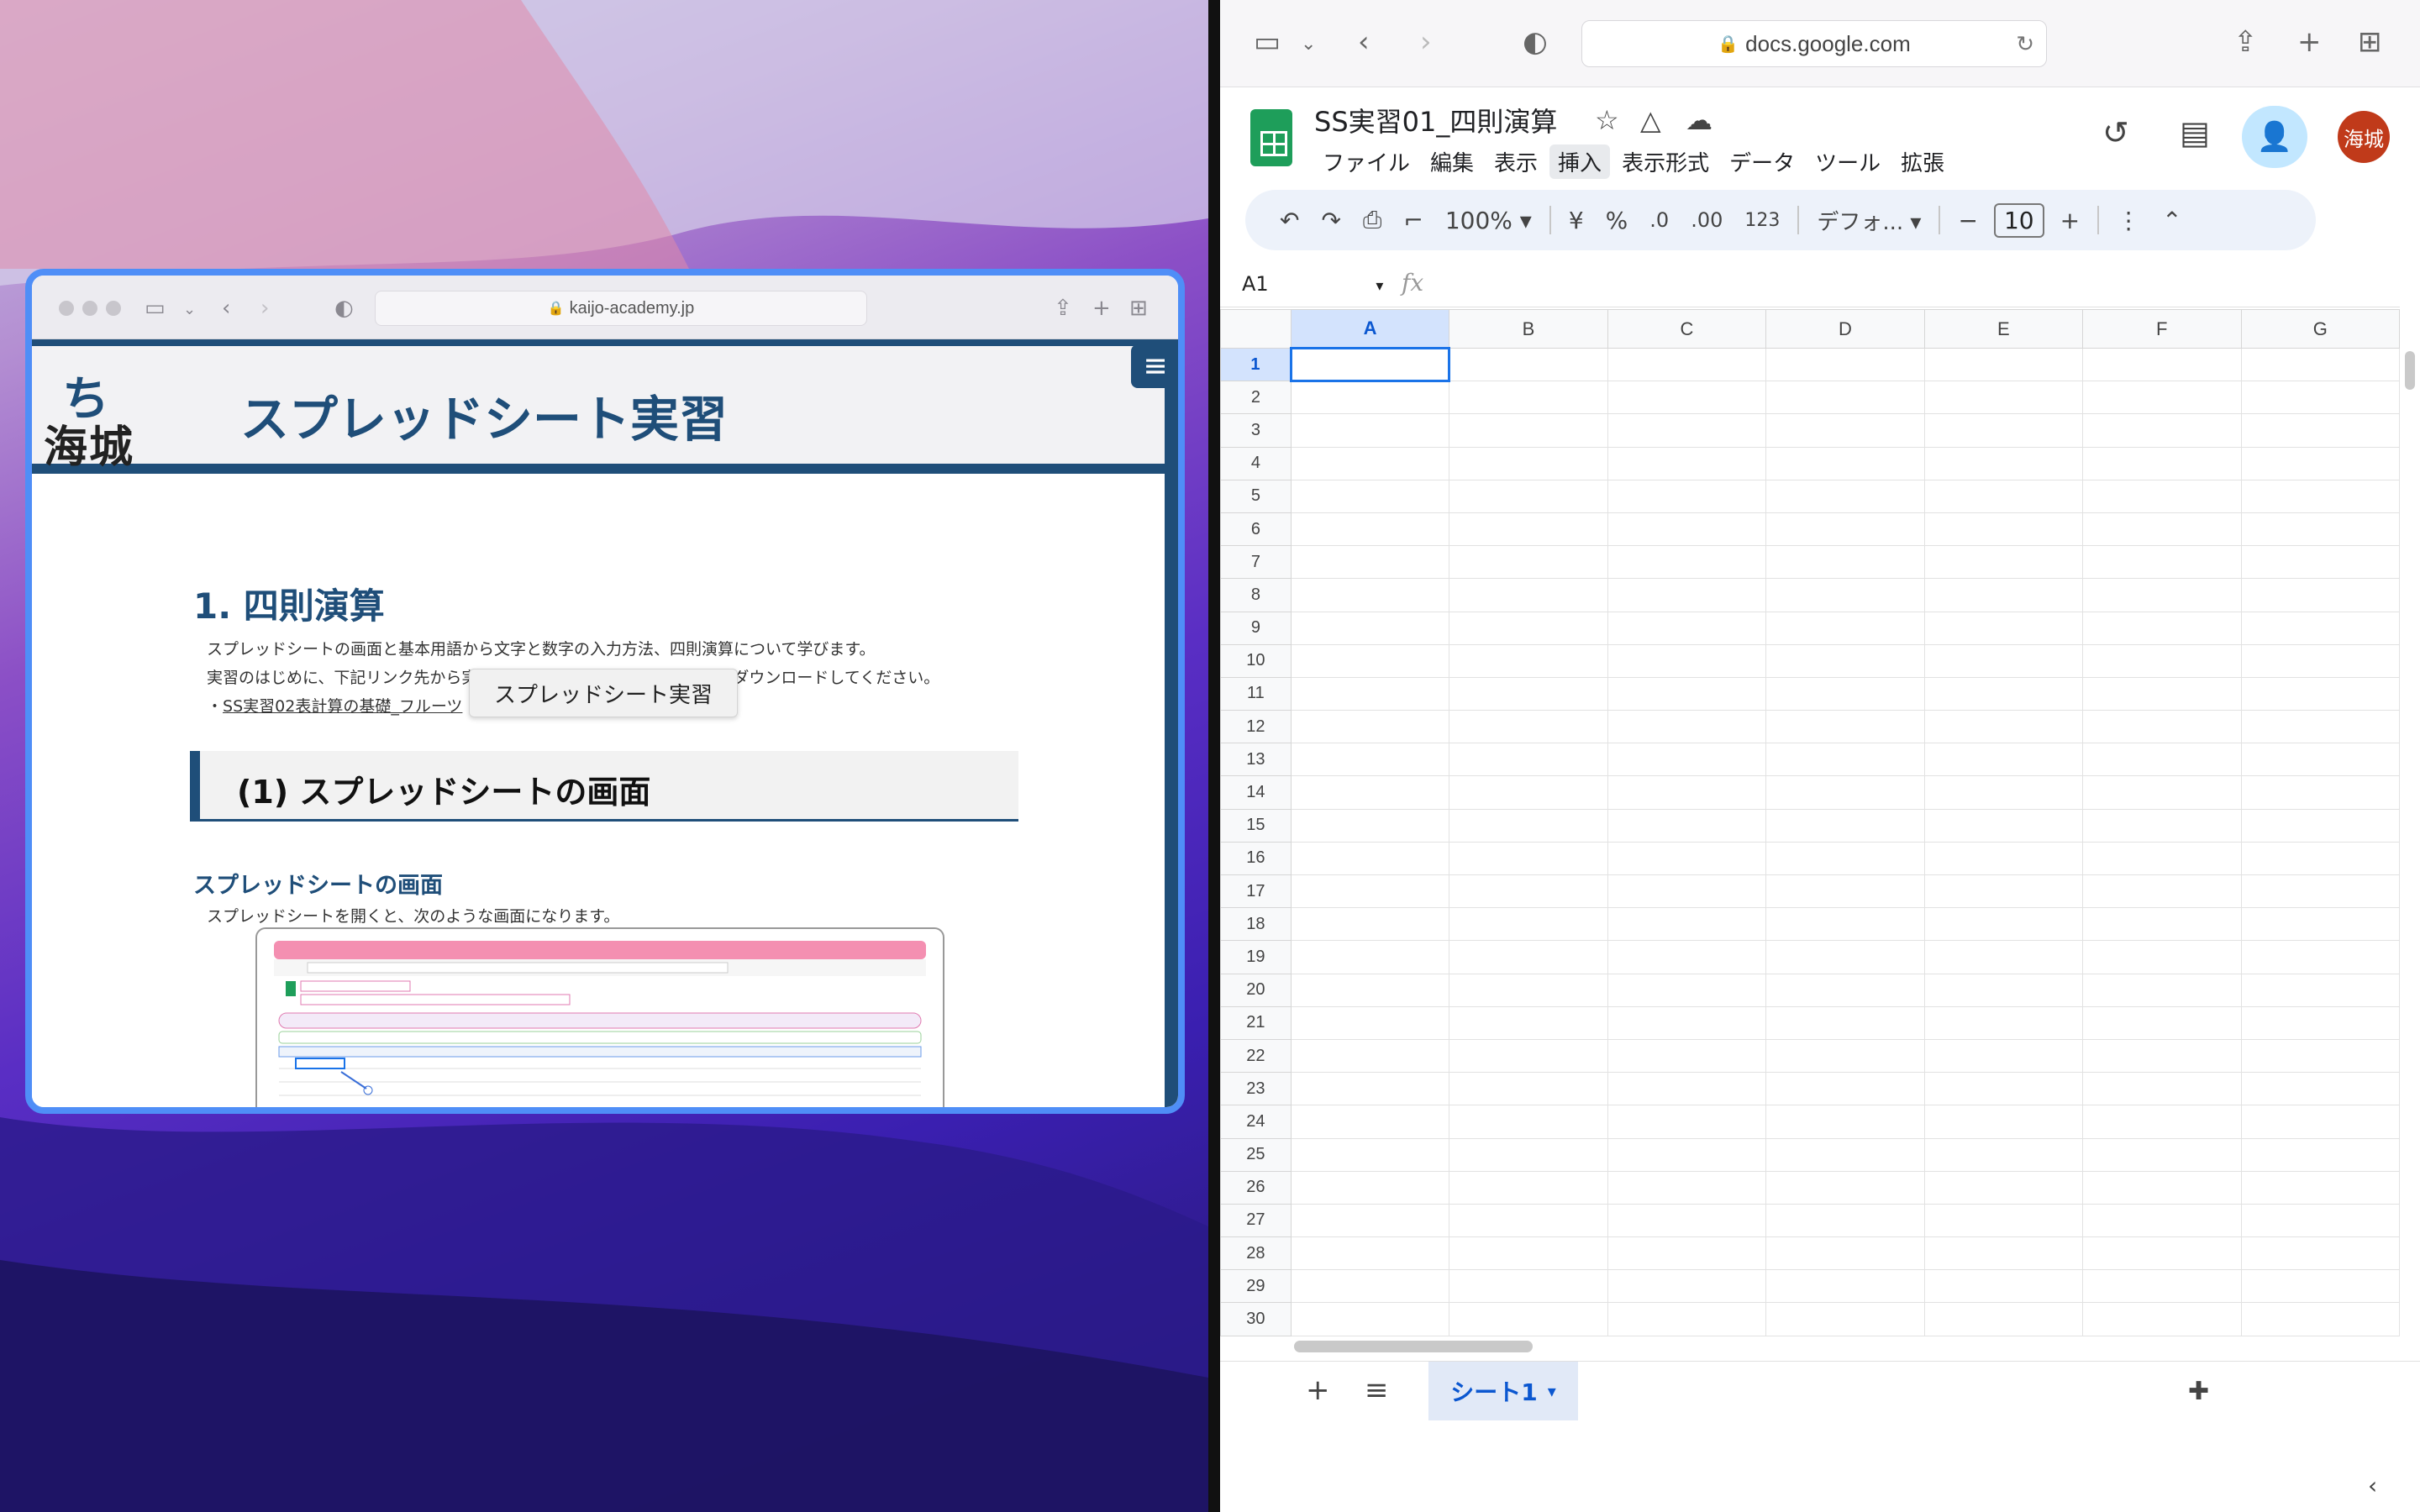 This screenshot has width=2420, height=1512. What do you see at coordinates (2198, 1391) in the screenshot?
I see `explore-icon: ✚` at bounding box center [2198, 1391].